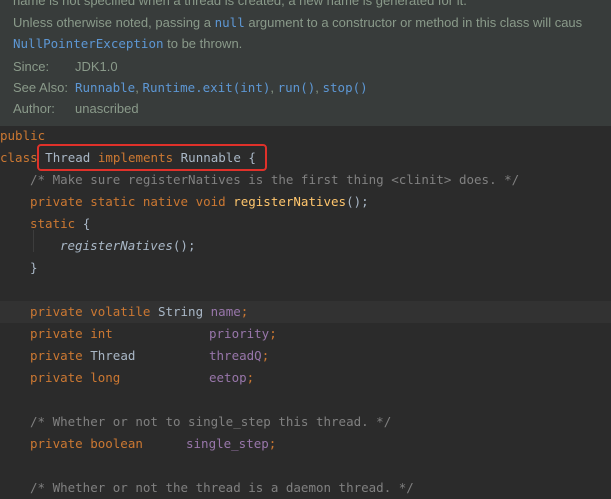  I want to click on code-line-field-name: private volatile String name;, so click(305, 312).